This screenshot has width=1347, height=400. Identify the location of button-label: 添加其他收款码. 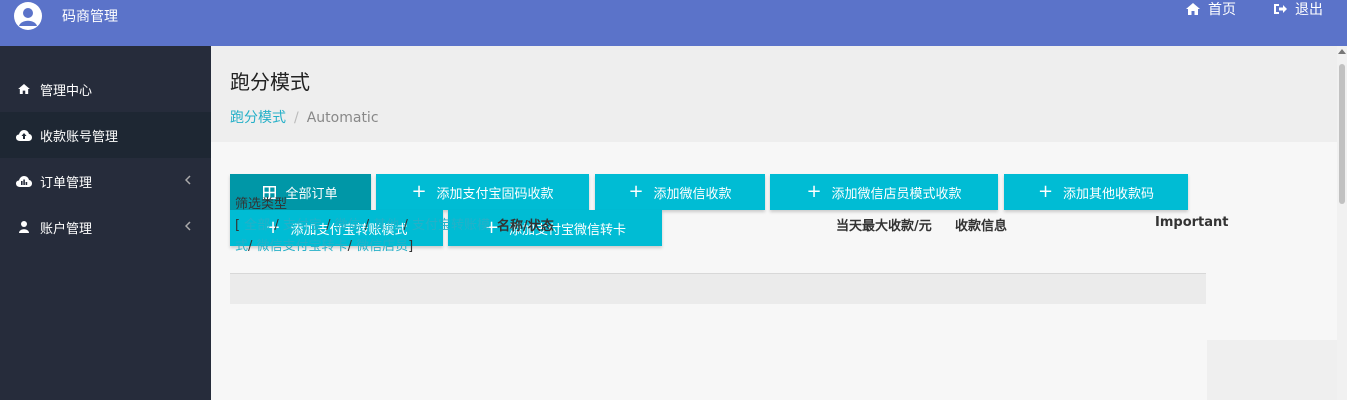
(1109, 194).